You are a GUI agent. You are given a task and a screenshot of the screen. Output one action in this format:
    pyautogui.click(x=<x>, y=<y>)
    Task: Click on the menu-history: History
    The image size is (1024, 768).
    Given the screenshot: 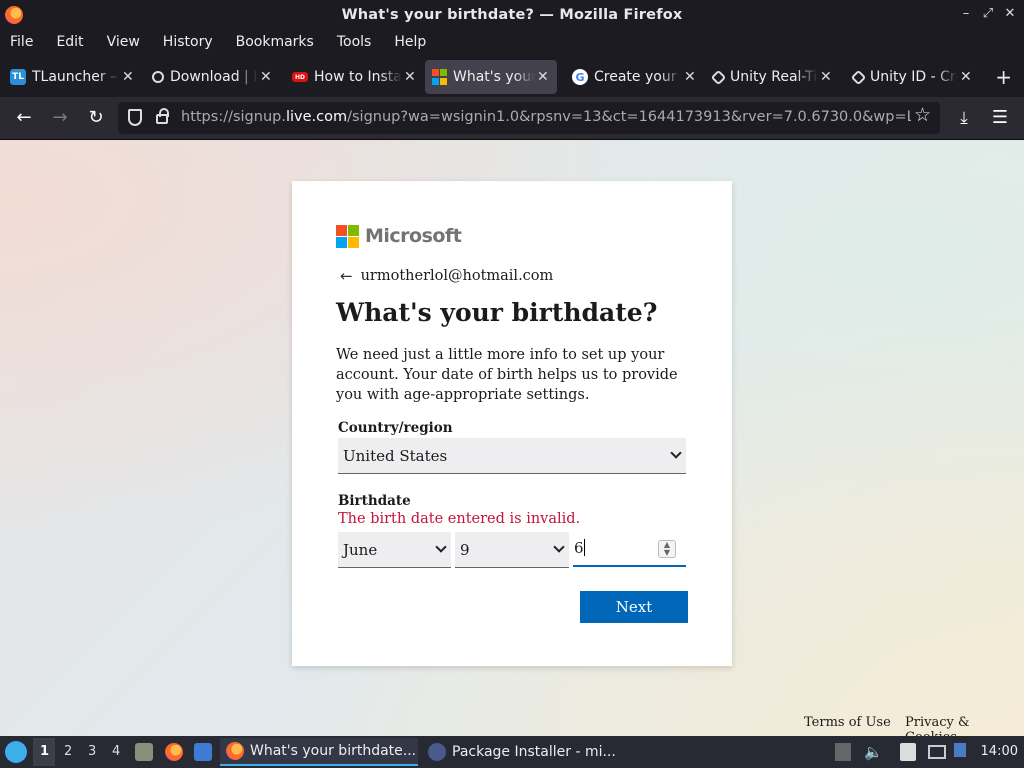 What is the action you would take?
    pyautogui.click(x=188, y=42)
    